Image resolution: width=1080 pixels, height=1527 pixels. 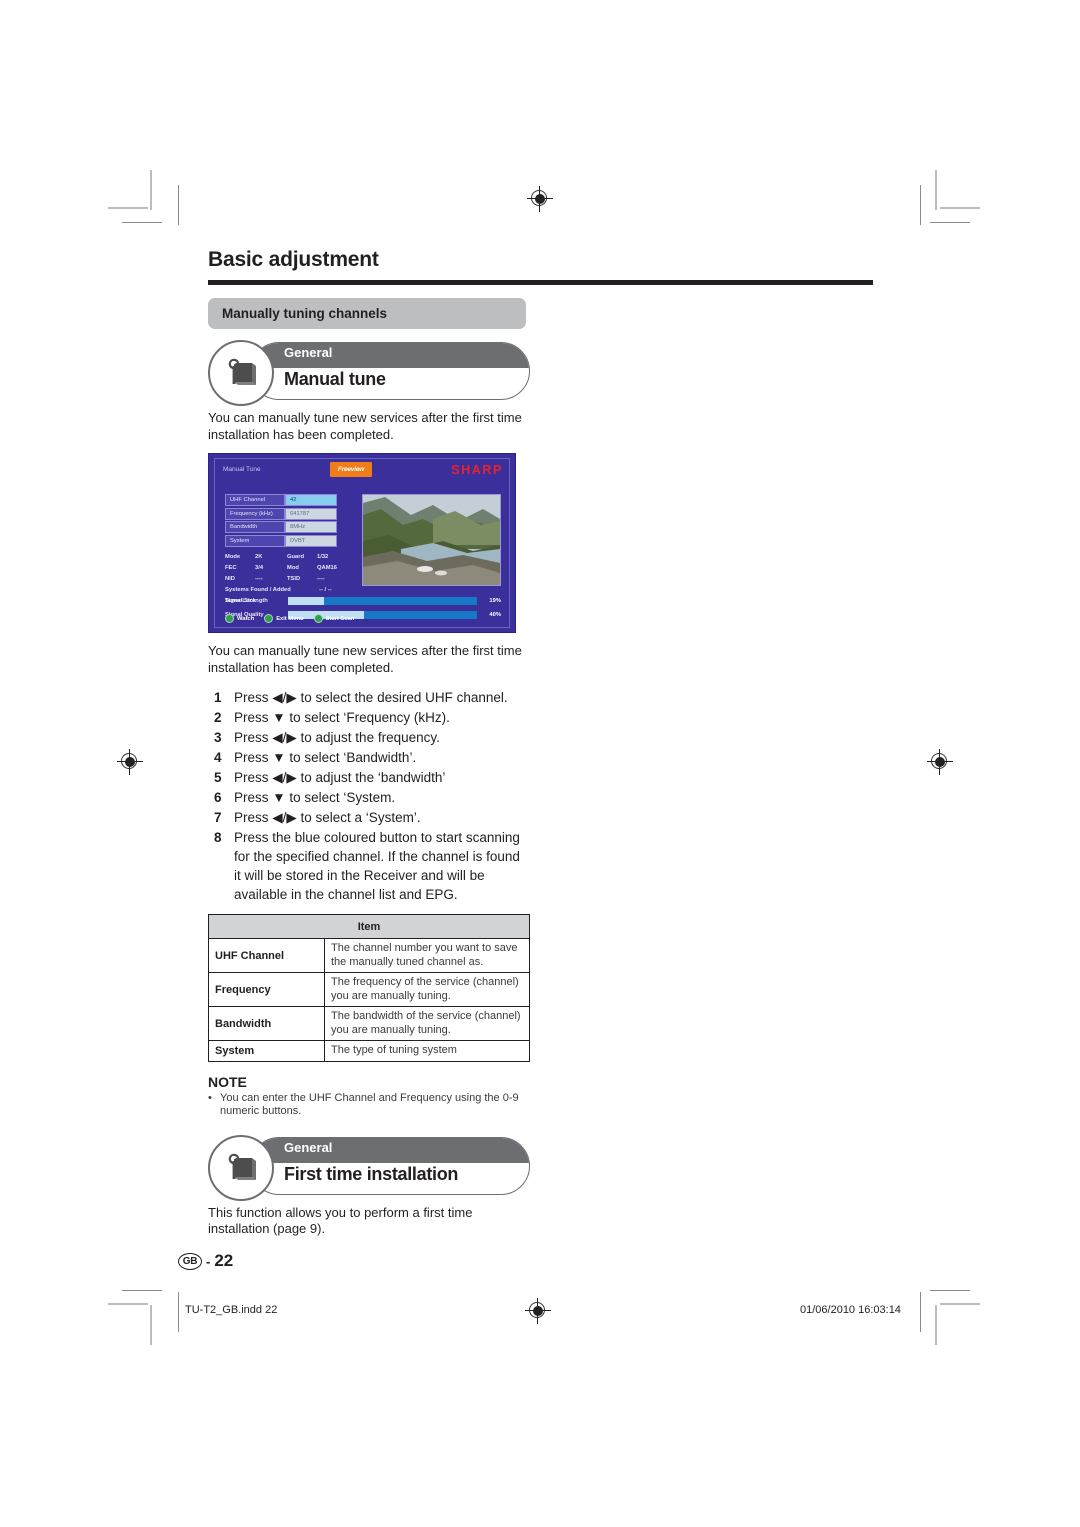 What do you see at coordinates (246, 601) in the screenshot?
I see `osd-signal-bar-label: Signal Strength` at bounding box center [246, 601].